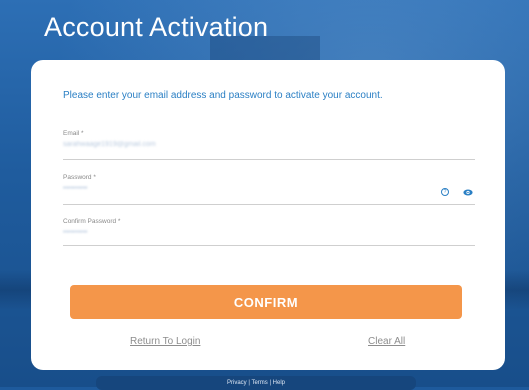 This screenshot has width=529, height=390. I want to click on password-underline, so click(269, 204).